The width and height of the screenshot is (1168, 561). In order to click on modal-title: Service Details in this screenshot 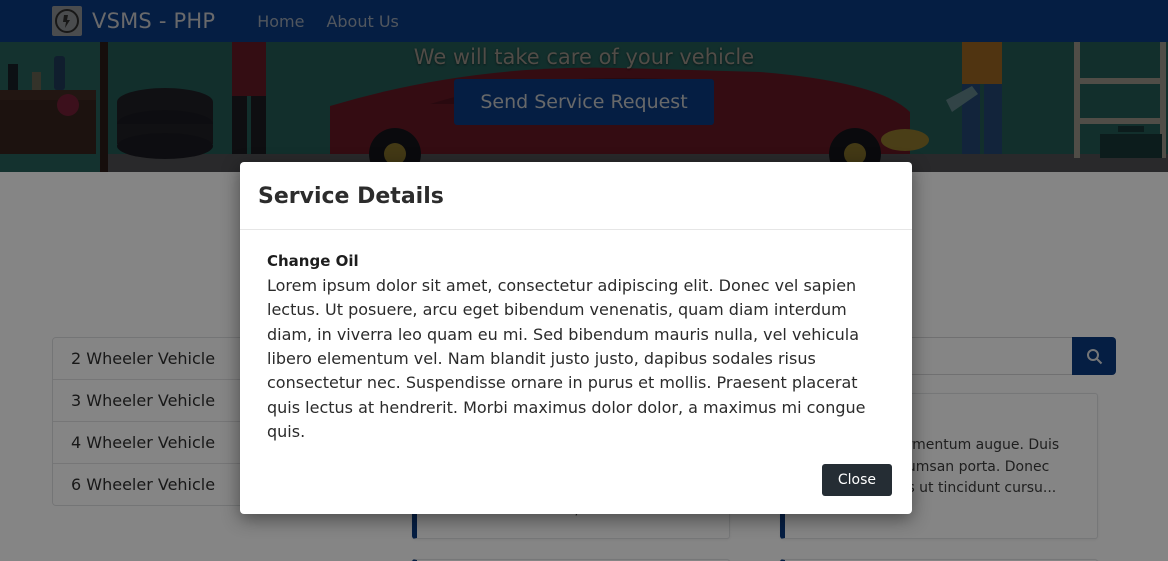, I will do `click(351, 196)`.